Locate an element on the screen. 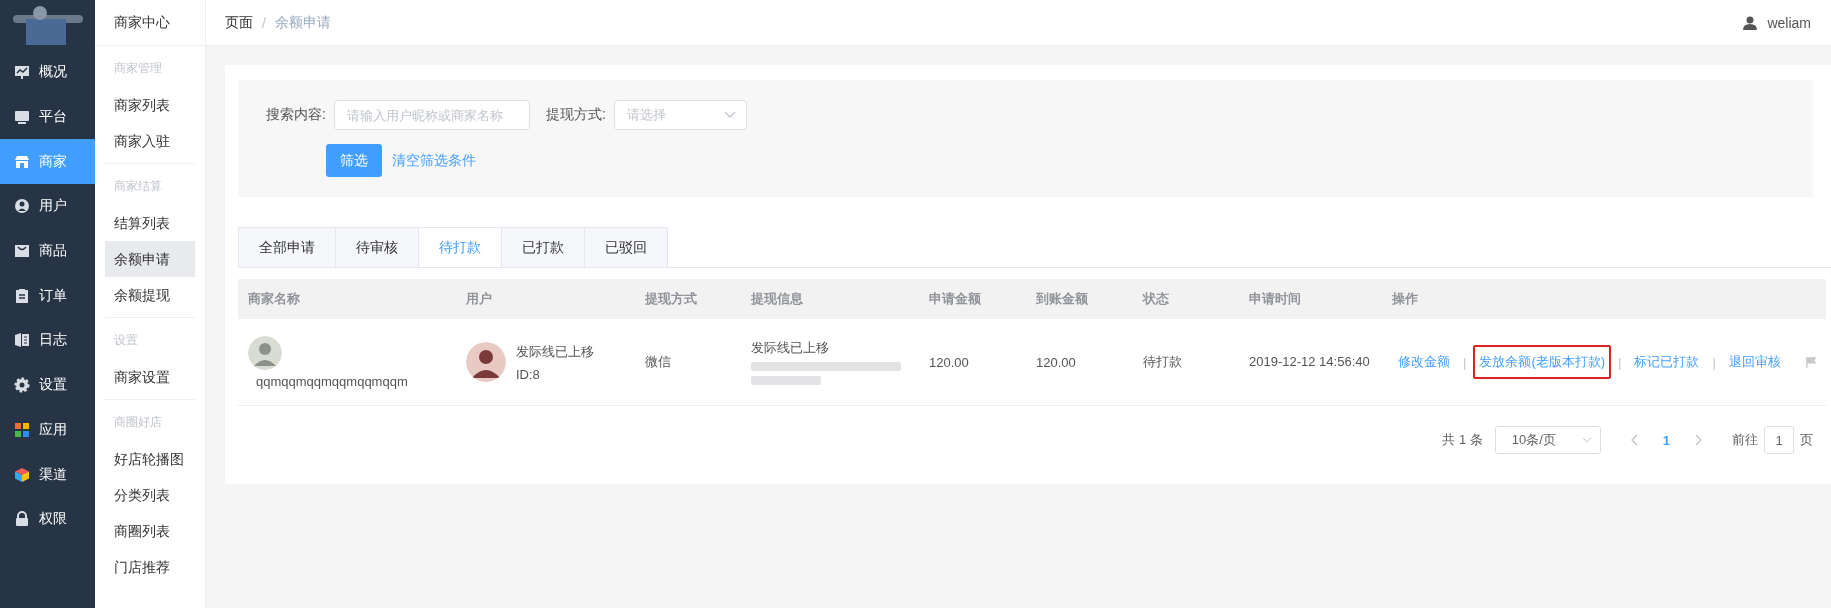  status-tab: 待审核 is located at coordinates (377, 247).